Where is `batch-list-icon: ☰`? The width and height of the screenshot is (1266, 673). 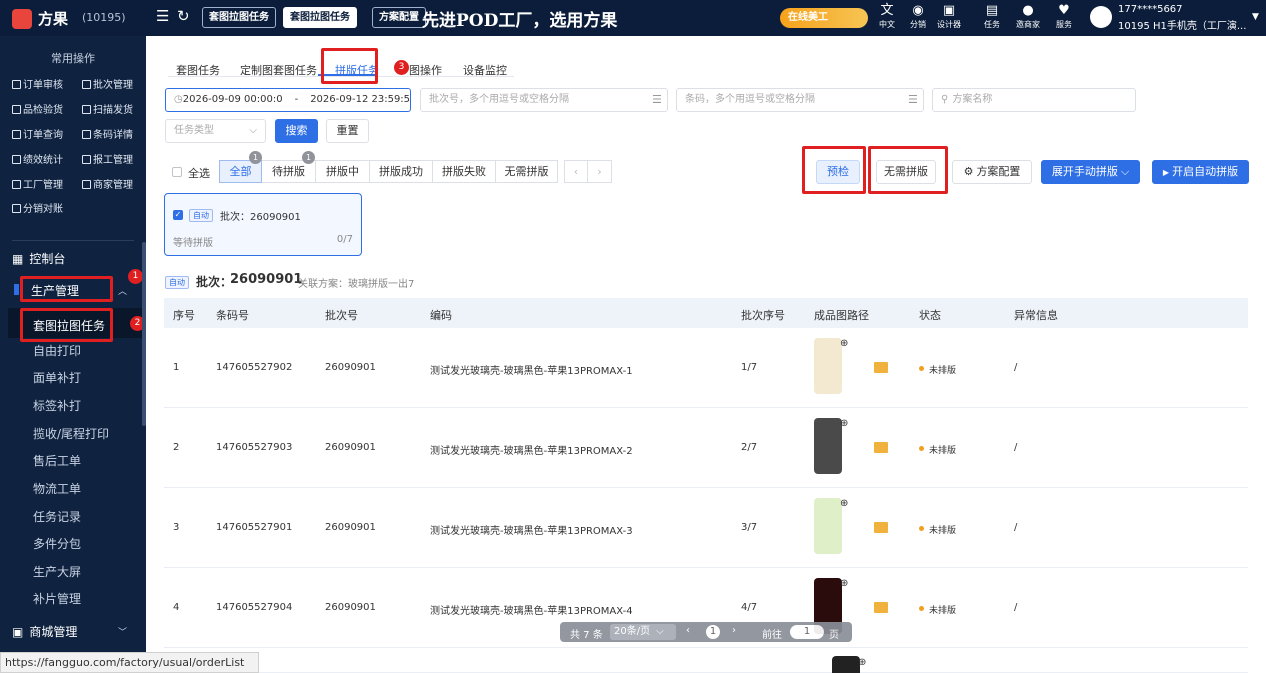
batch-list-icon: ☰ is located at coordinates (657, 99).